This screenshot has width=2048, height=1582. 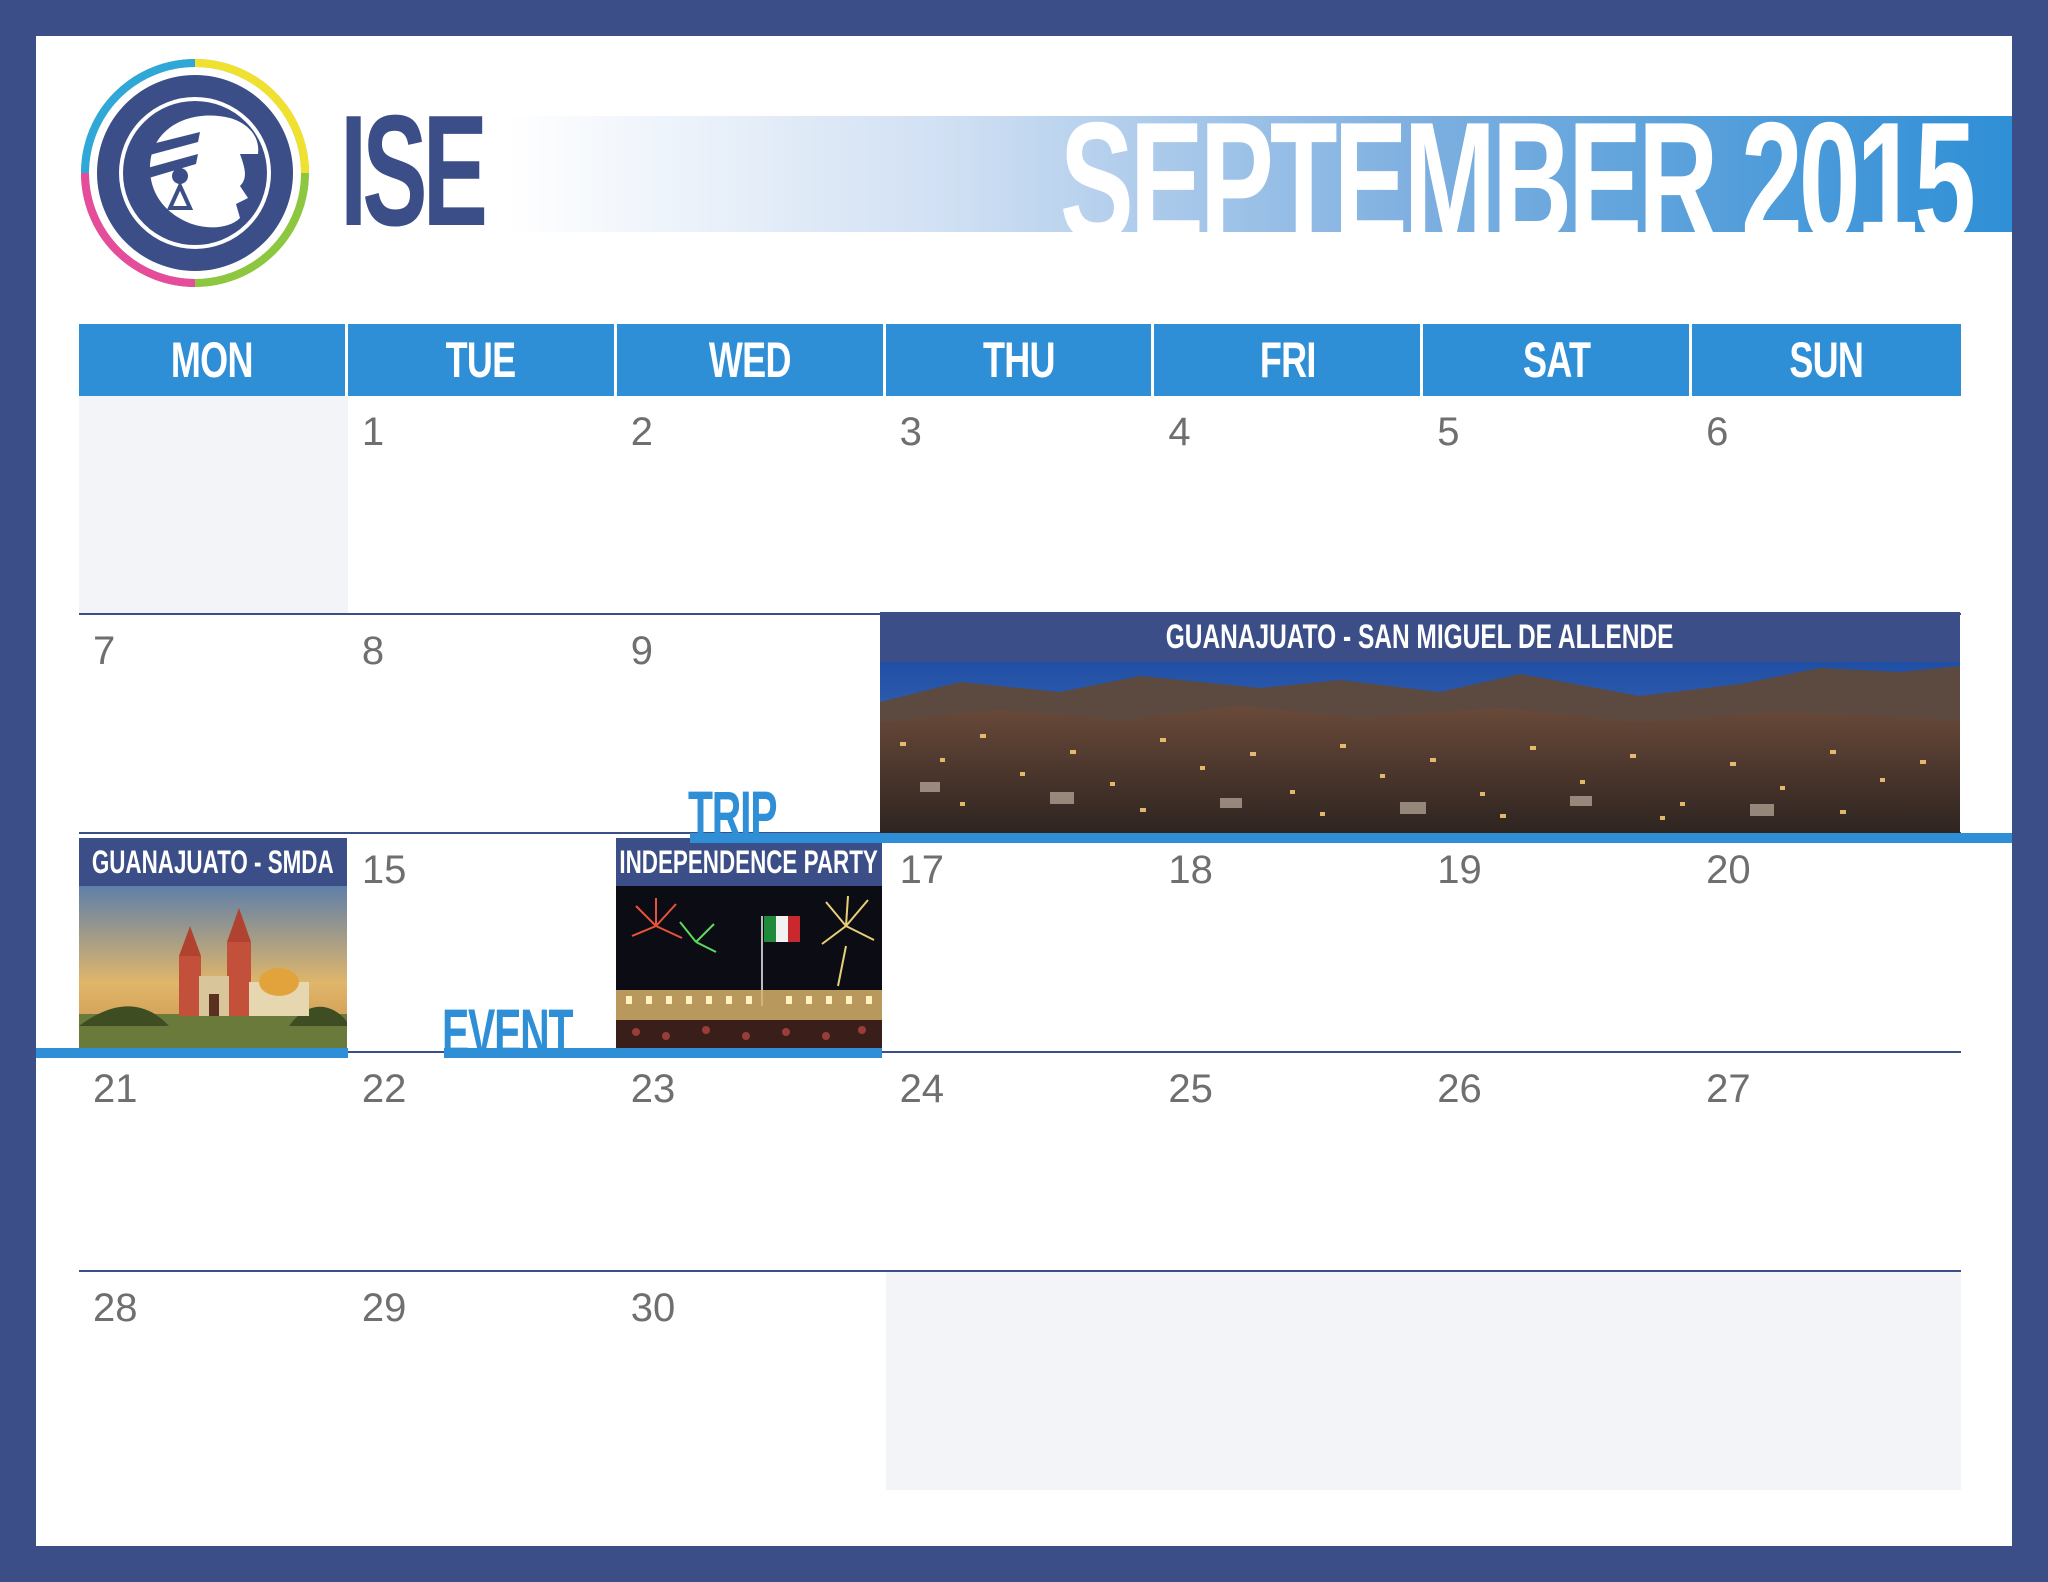 I want to click on day-cell: 27, so click(x=1826, y=1161).